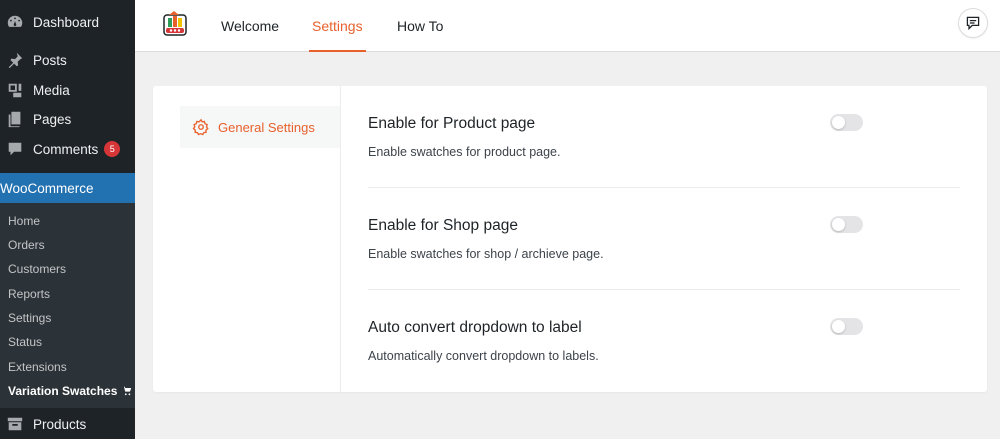 Image resolution: width=1000 pixels, height=439 pixels. What do you see at coordinates (200, 127) in the screenshot?
I see `gear-icon` at bounding box center [200, 127].